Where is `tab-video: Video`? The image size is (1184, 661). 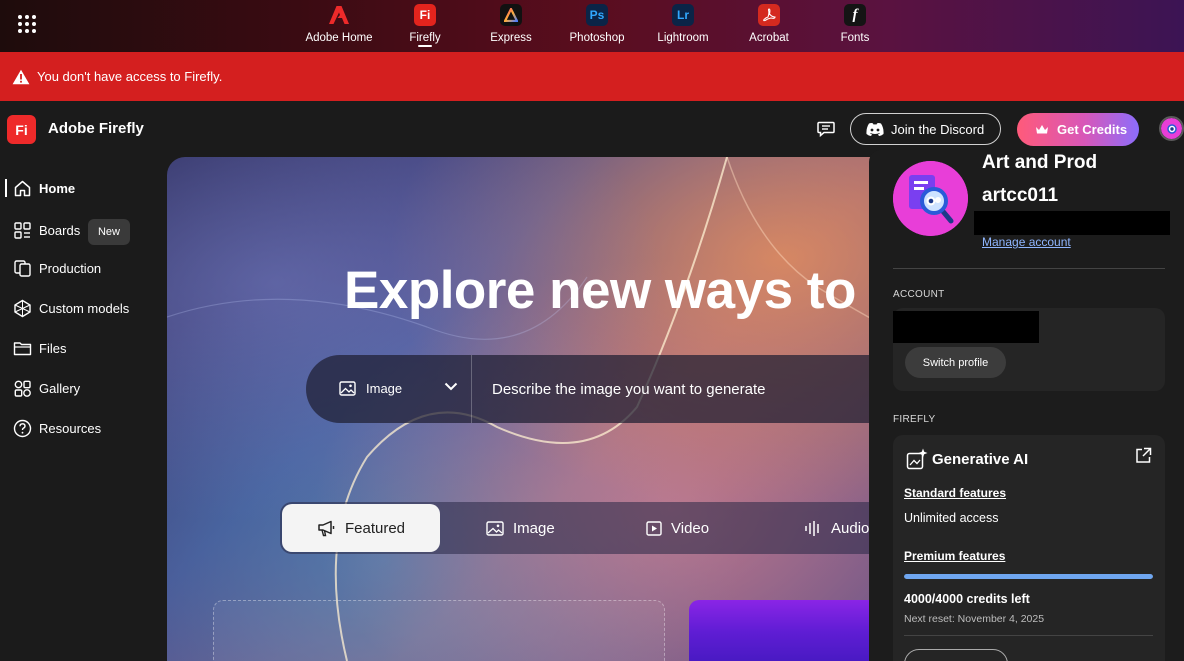
tab-video: Video is located at coordinates (677, 528).